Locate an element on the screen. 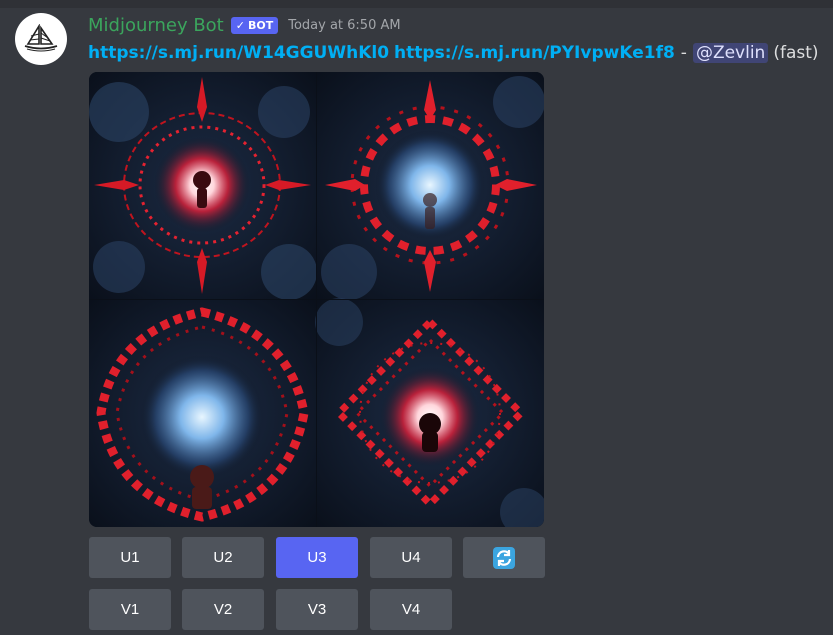  generation-speed: (fast) is located at coordinates (796, 53).